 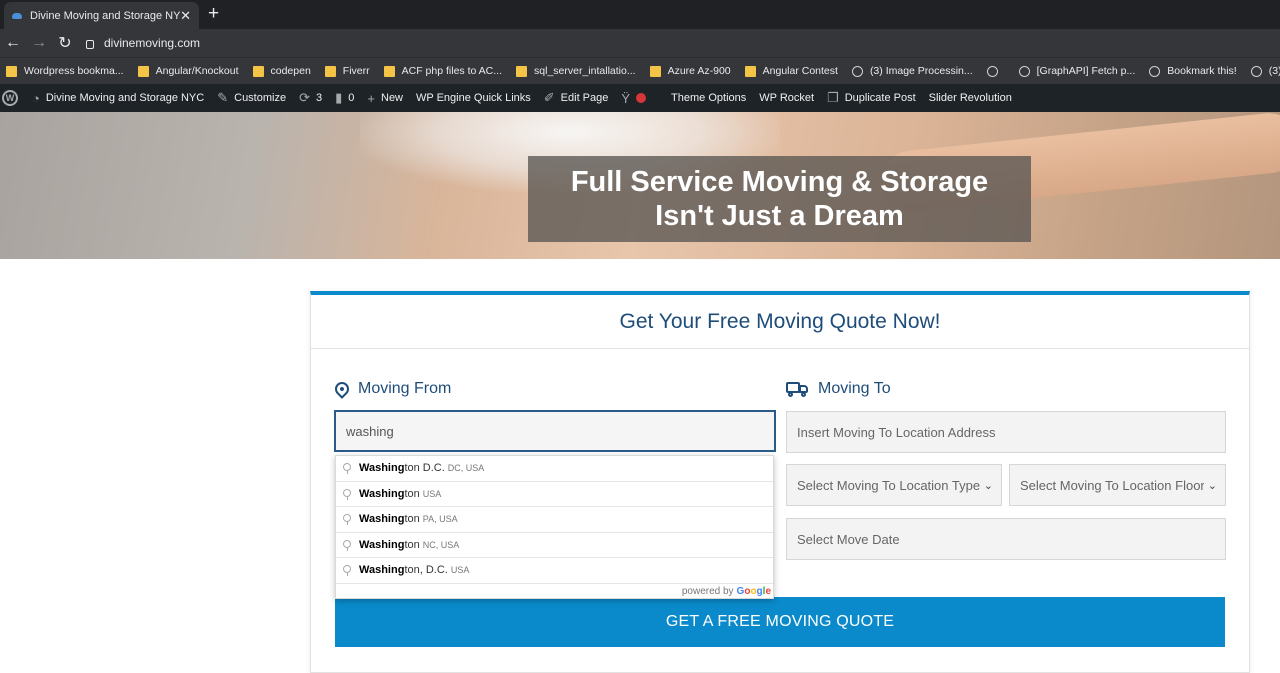 I want to click on bookmark-item: Bookmark this!, so click(x=1193, y=71).